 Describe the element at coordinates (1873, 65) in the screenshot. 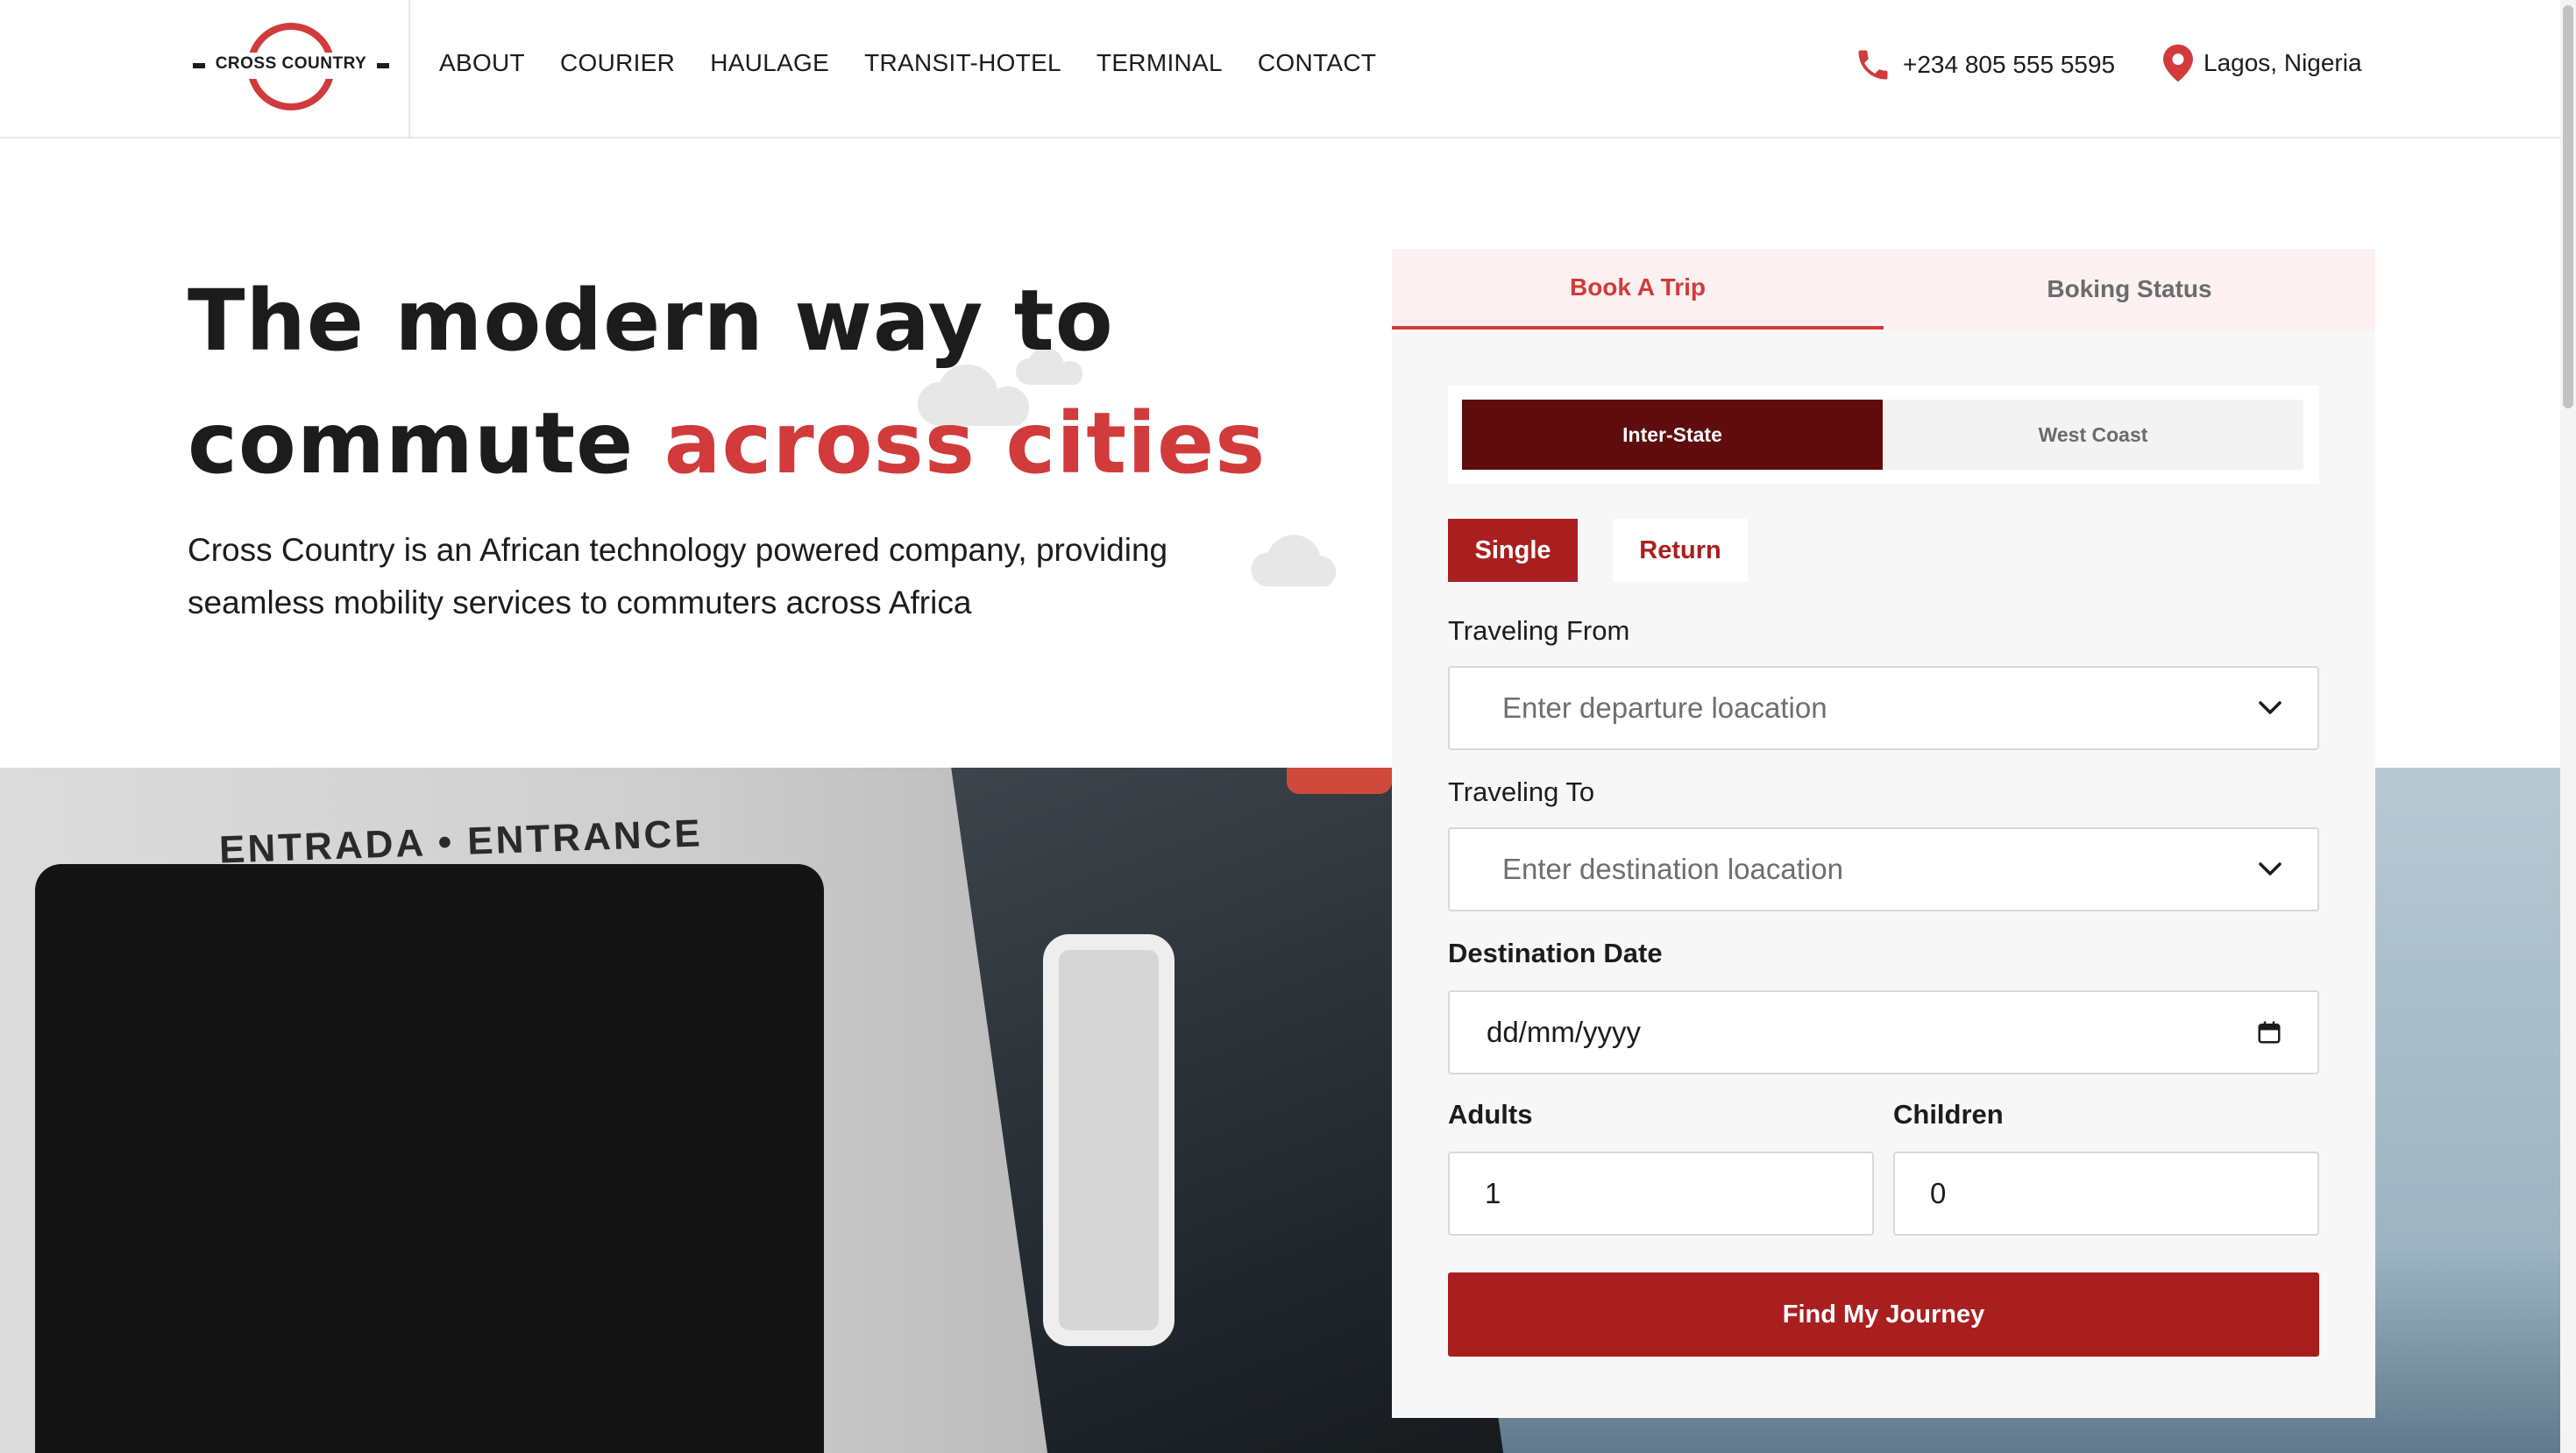

I see `phone-icon` at that location.